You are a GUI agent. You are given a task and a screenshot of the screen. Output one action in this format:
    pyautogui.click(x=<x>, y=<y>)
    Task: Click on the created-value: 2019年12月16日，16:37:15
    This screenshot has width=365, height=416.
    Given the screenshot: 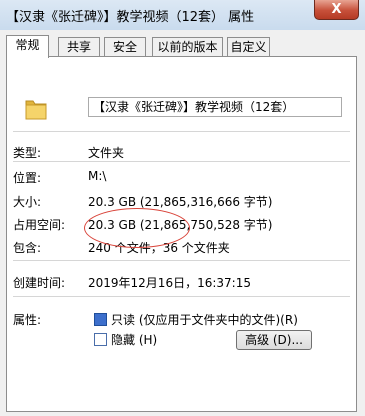 What is the action you would take?
    pyautogui.click(x=169, y=283)
    